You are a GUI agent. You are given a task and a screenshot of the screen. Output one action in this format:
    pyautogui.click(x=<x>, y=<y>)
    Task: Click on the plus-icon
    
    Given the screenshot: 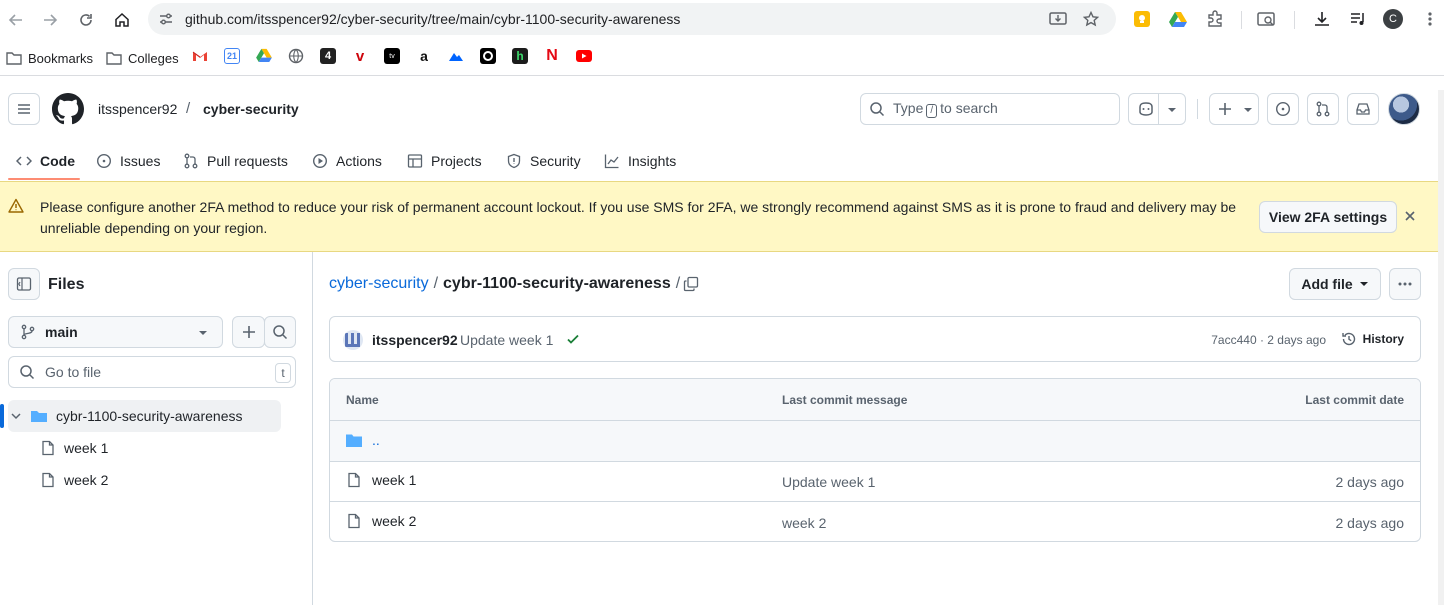 What is the action you would take?
    pyautogui.click(x=248, y=332)
    